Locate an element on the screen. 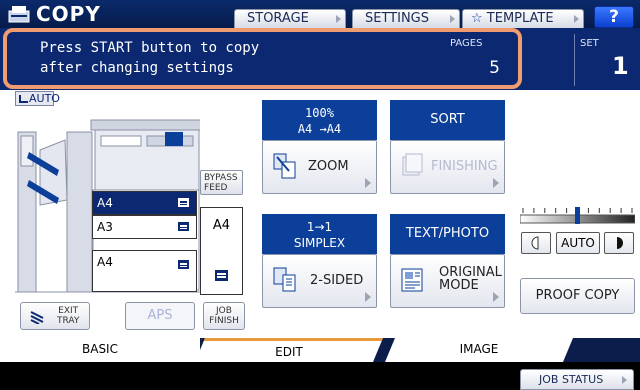 This screenshot has width=640, height=390. zoom-label: ZOOM is located at coordinates (328, 166).